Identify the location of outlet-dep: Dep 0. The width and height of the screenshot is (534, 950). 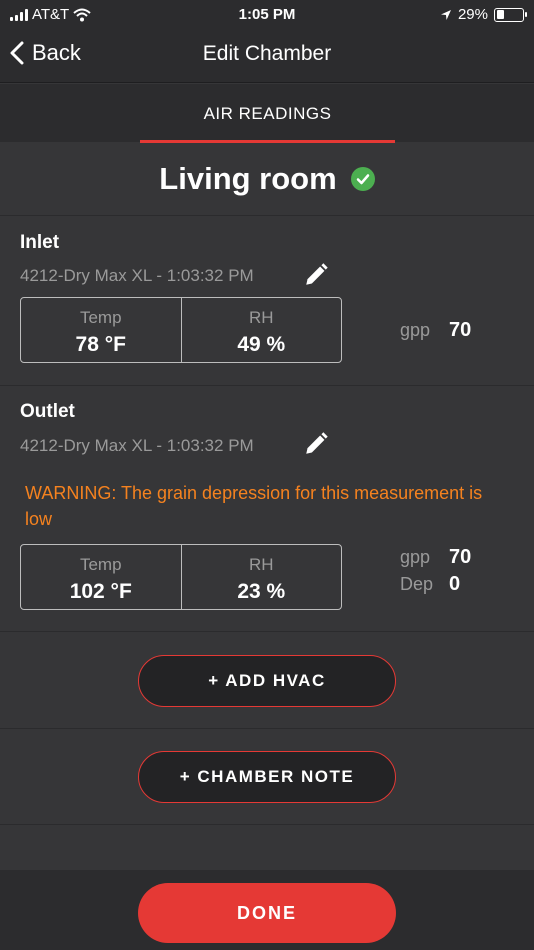
(430, 584).